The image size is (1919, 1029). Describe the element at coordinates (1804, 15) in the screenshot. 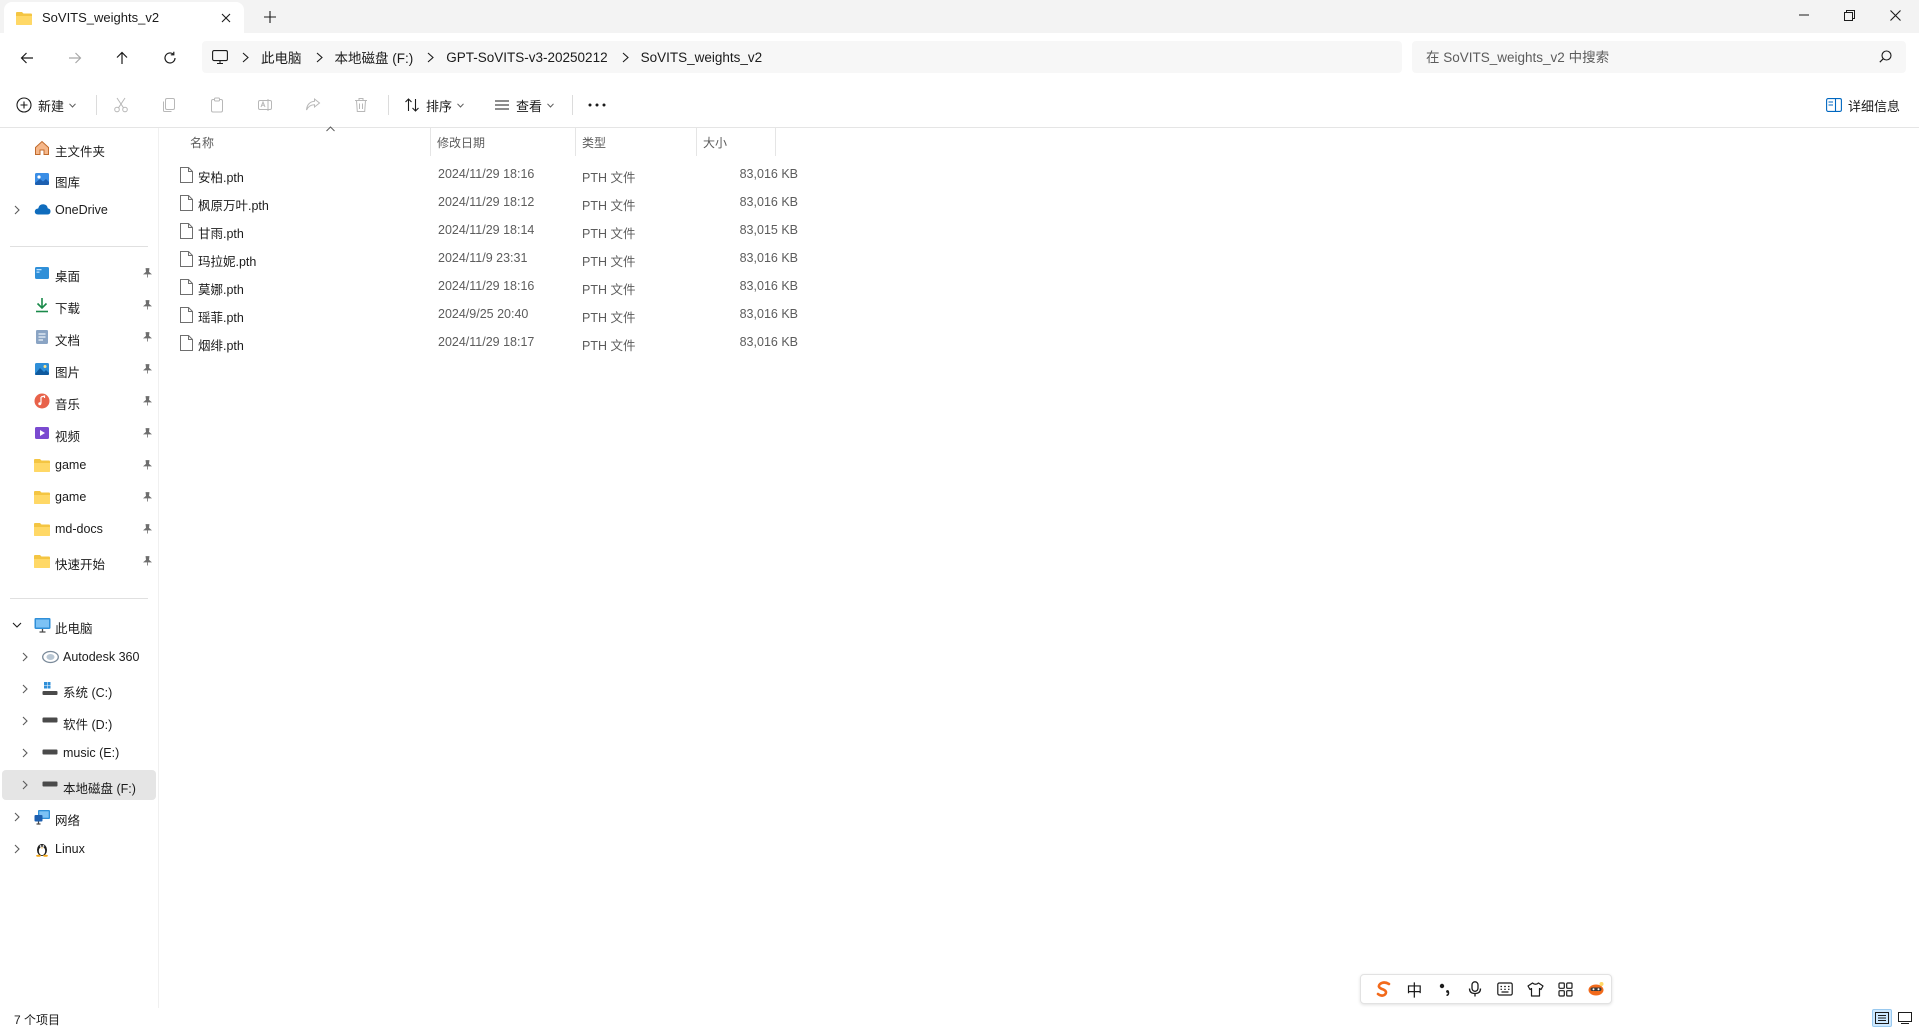

I see `minimize-button` at that location.